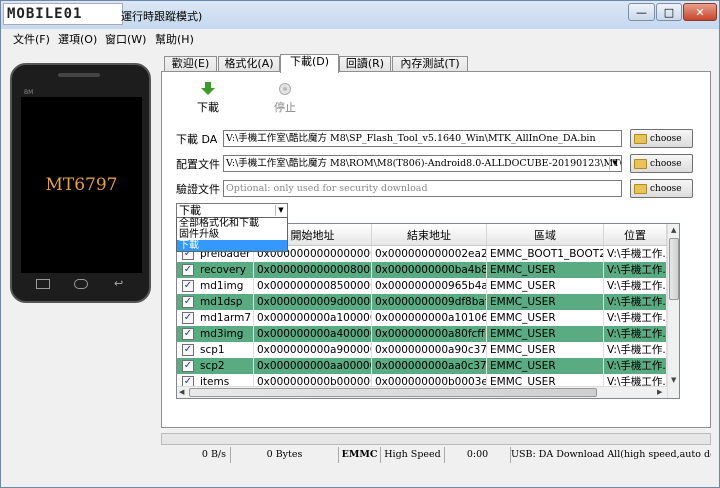  What do you see at coordinates (232, 245) in the screenshot?
I see `option-download-only: 下載` at bounding box center [232, 245].